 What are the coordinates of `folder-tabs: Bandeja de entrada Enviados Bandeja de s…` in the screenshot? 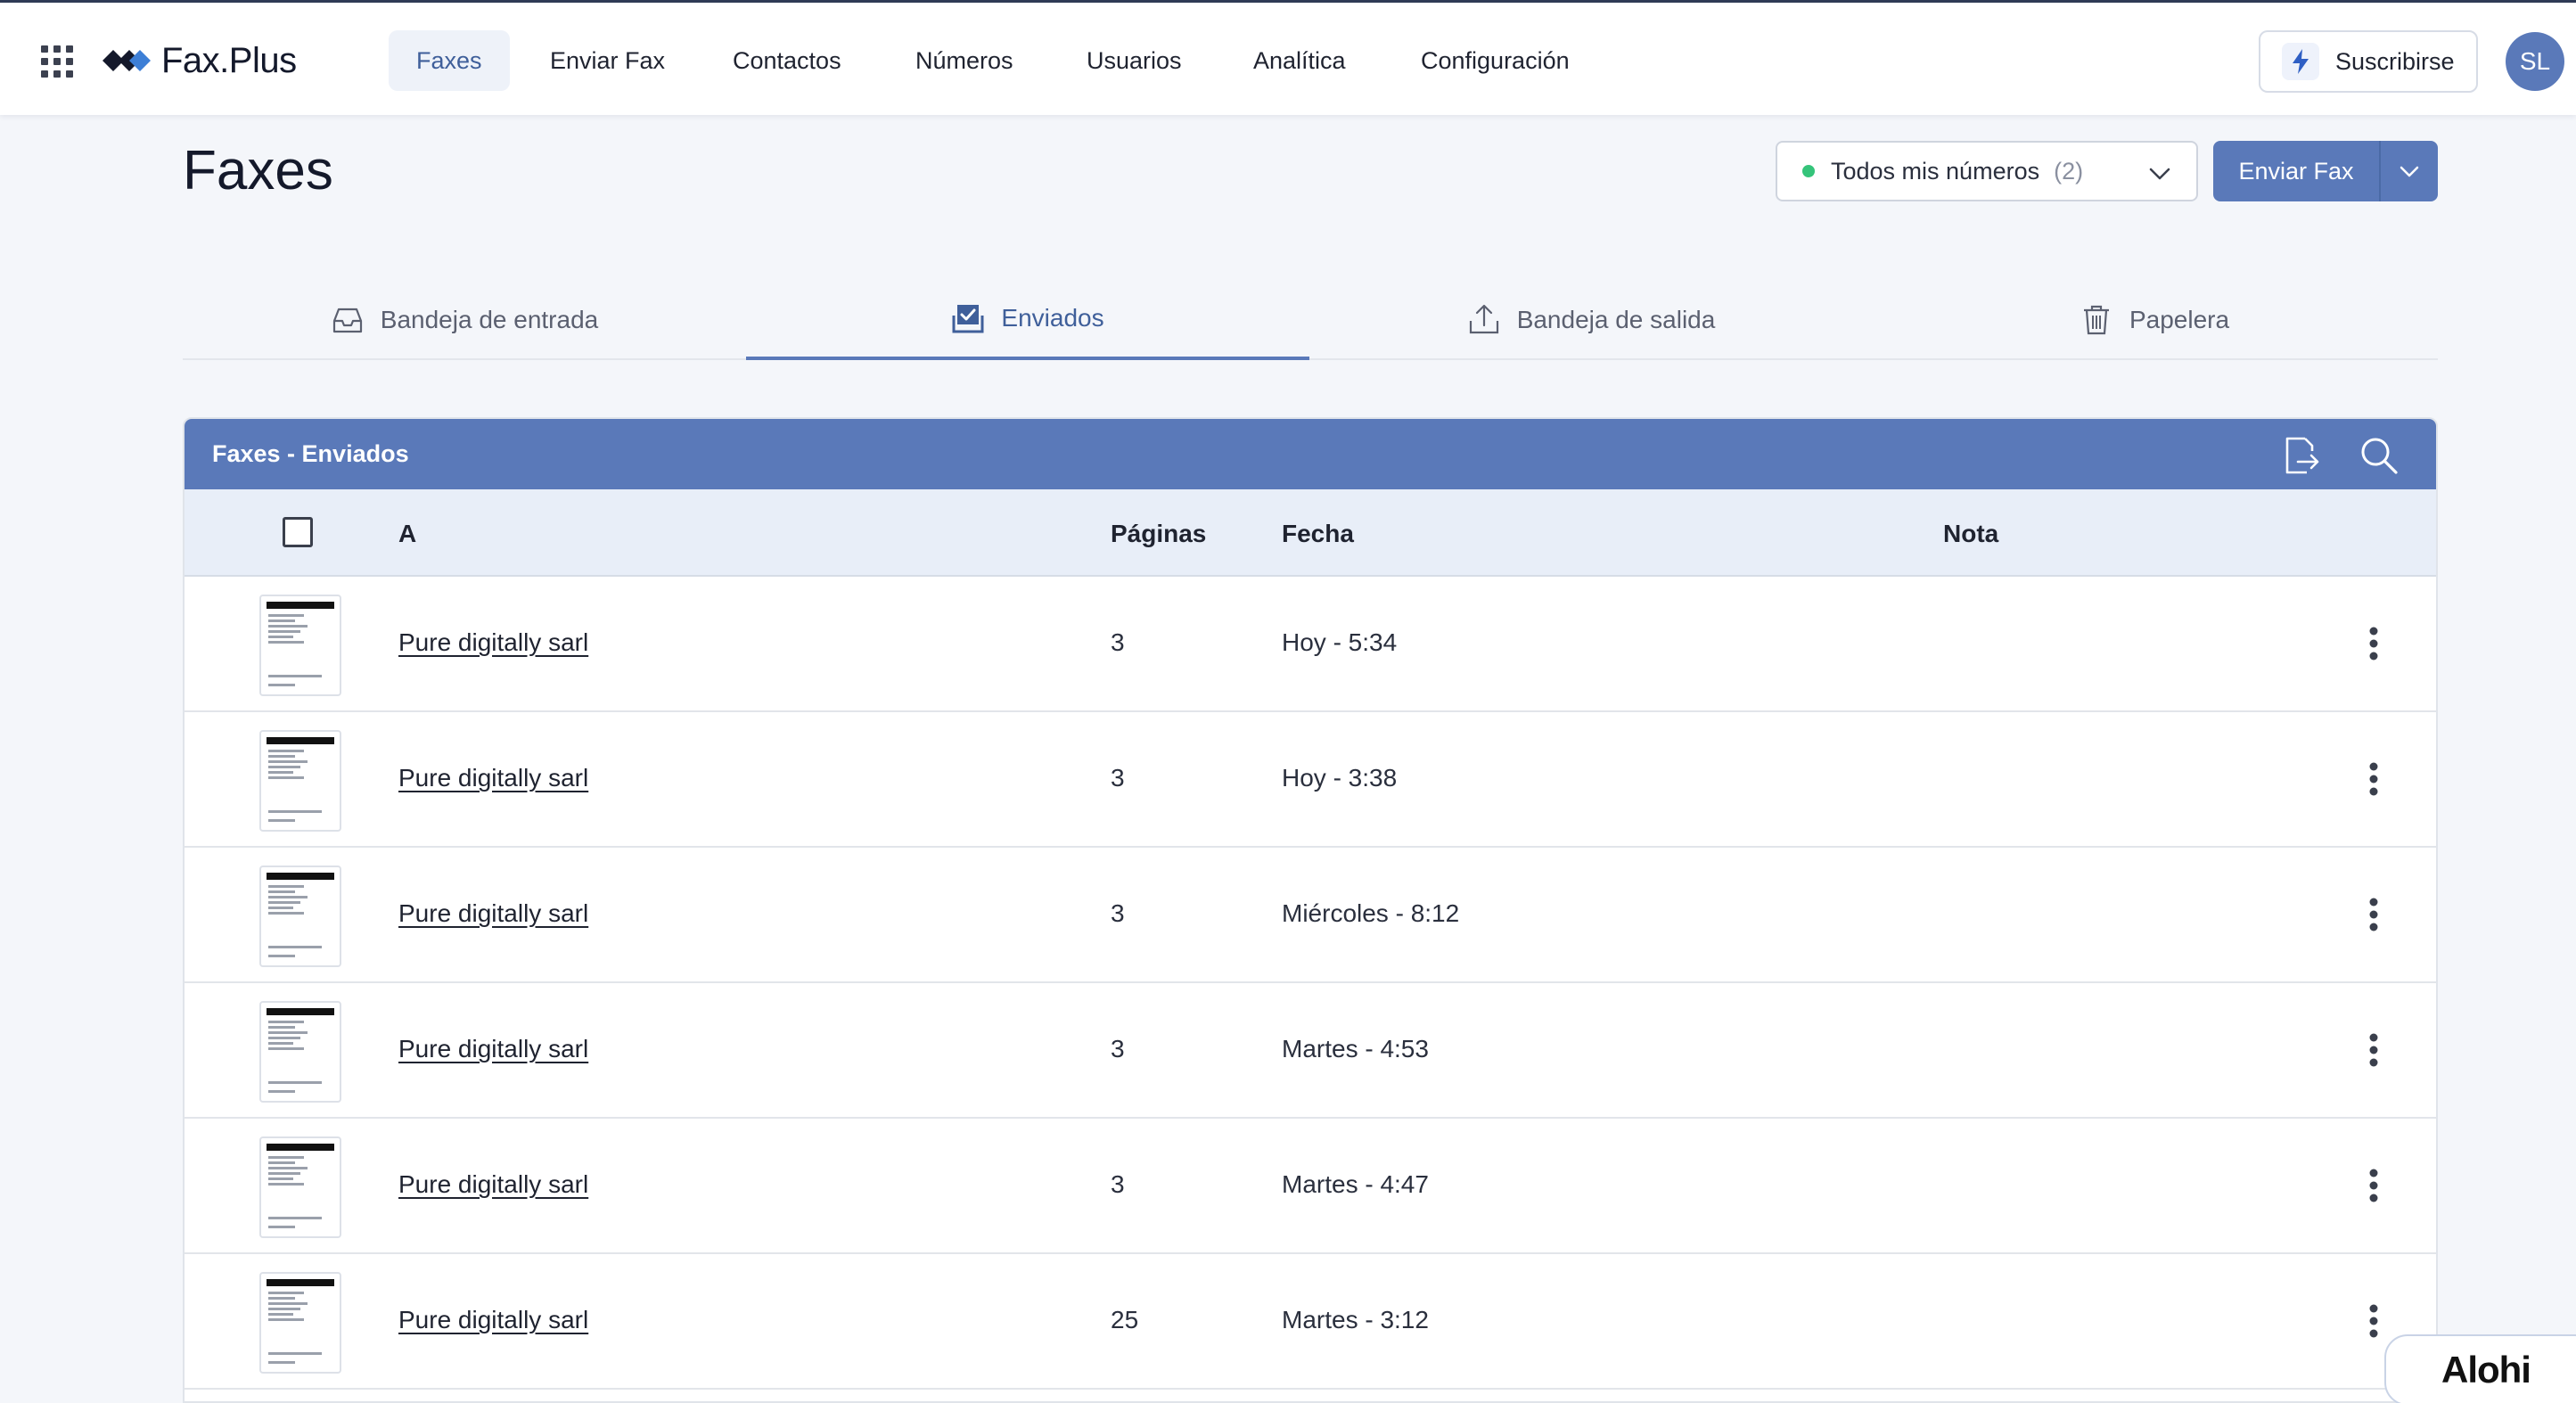 It's located at (1311, 320).